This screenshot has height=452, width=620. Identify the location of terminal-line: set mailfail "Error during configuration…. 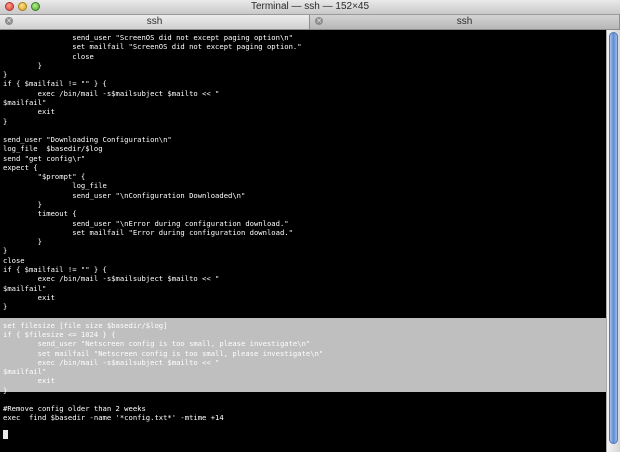
(148, 232).